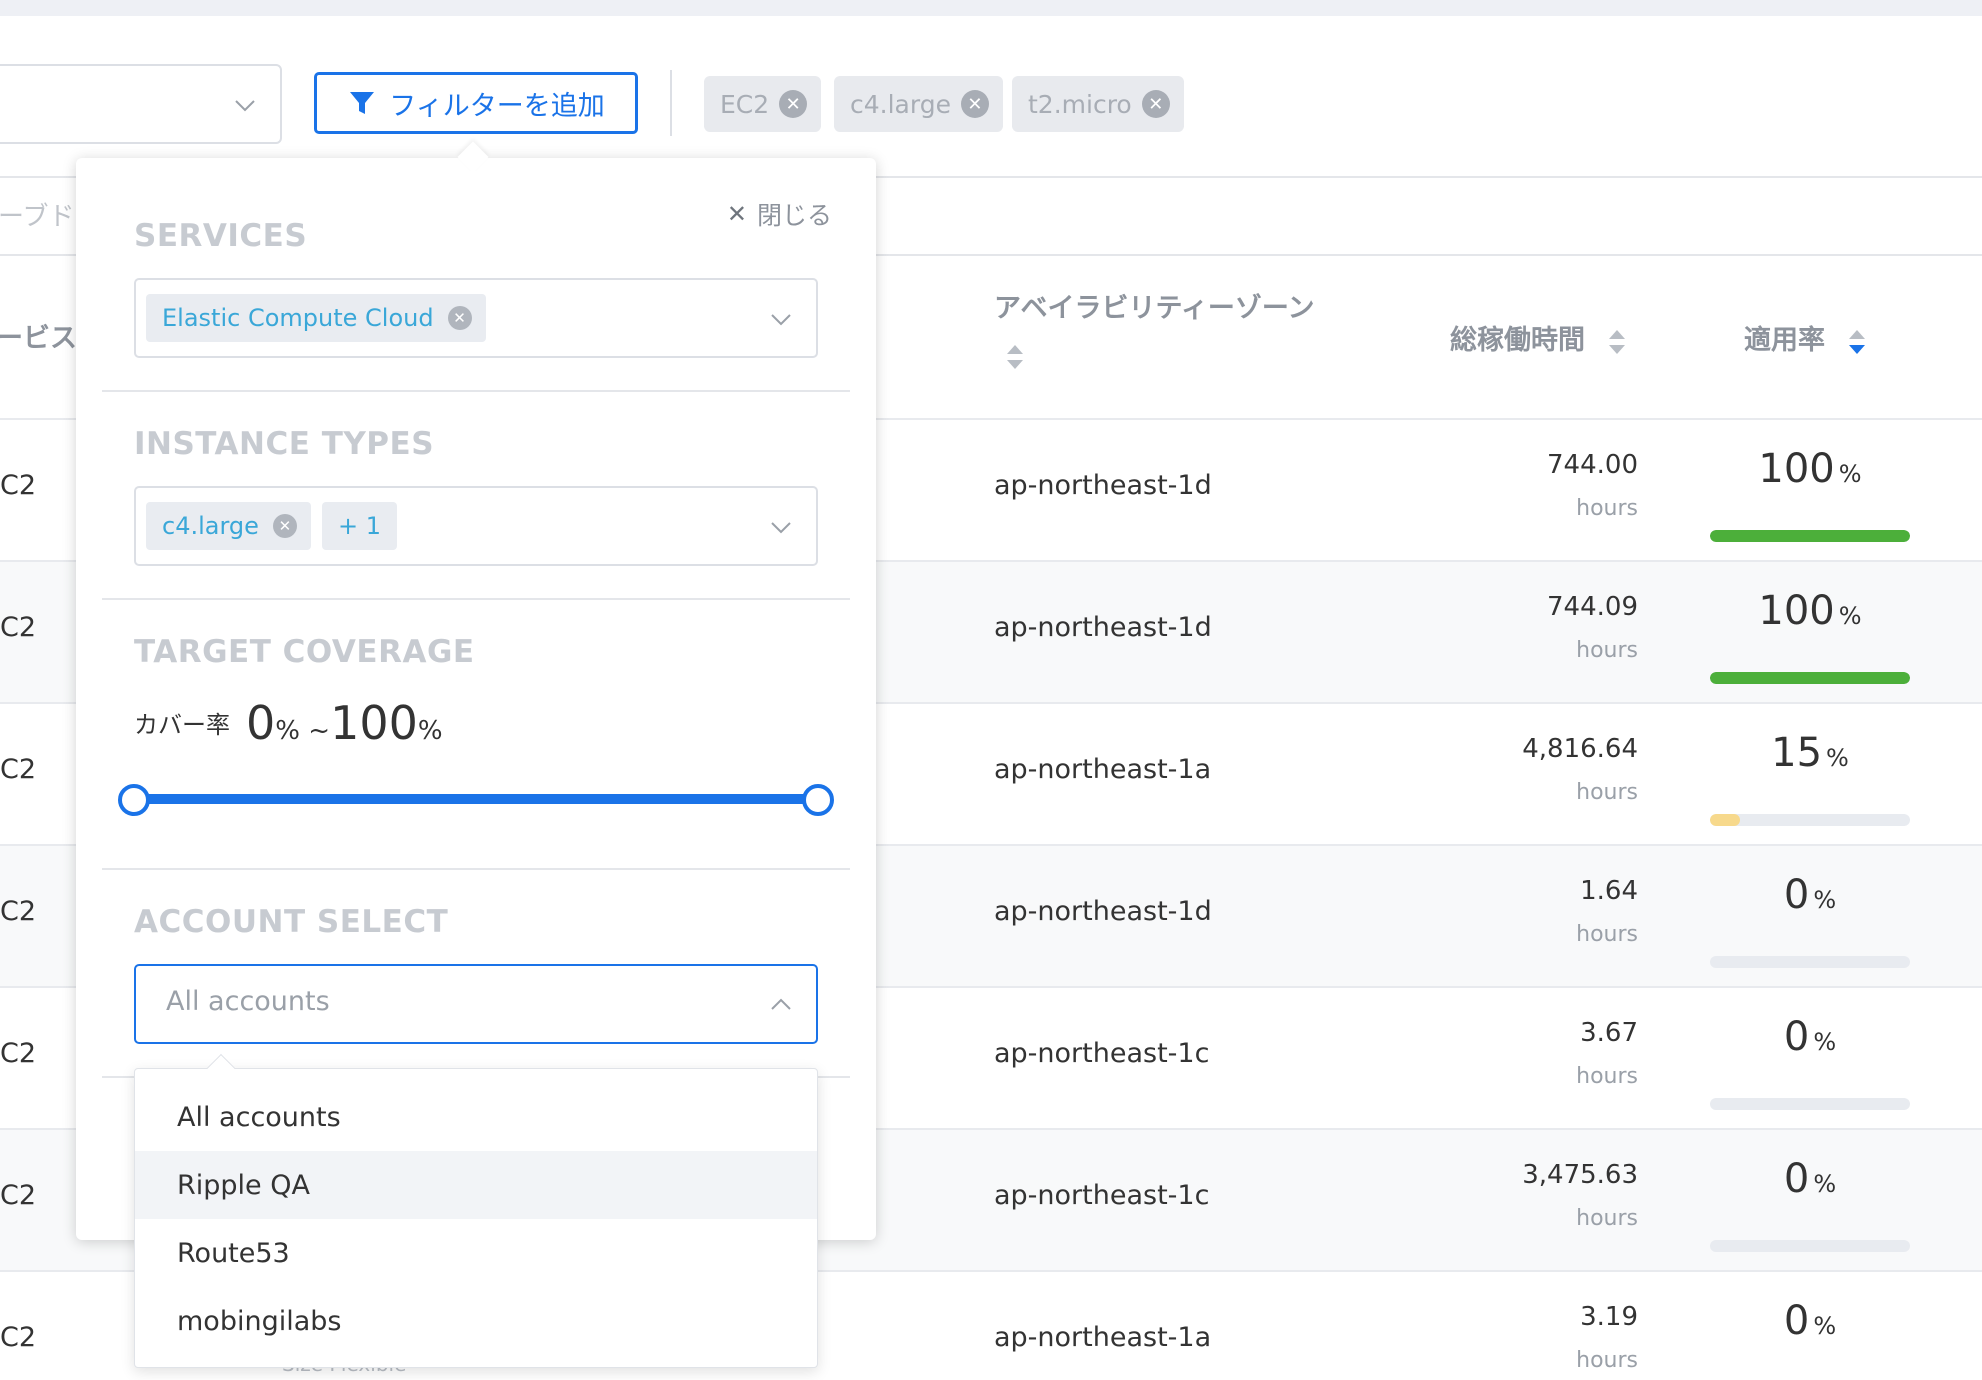 The width and height of the screenshot is (1982, 1380). I want to click on hours-cell: 4,816.64 hours, so click(1580, 769).